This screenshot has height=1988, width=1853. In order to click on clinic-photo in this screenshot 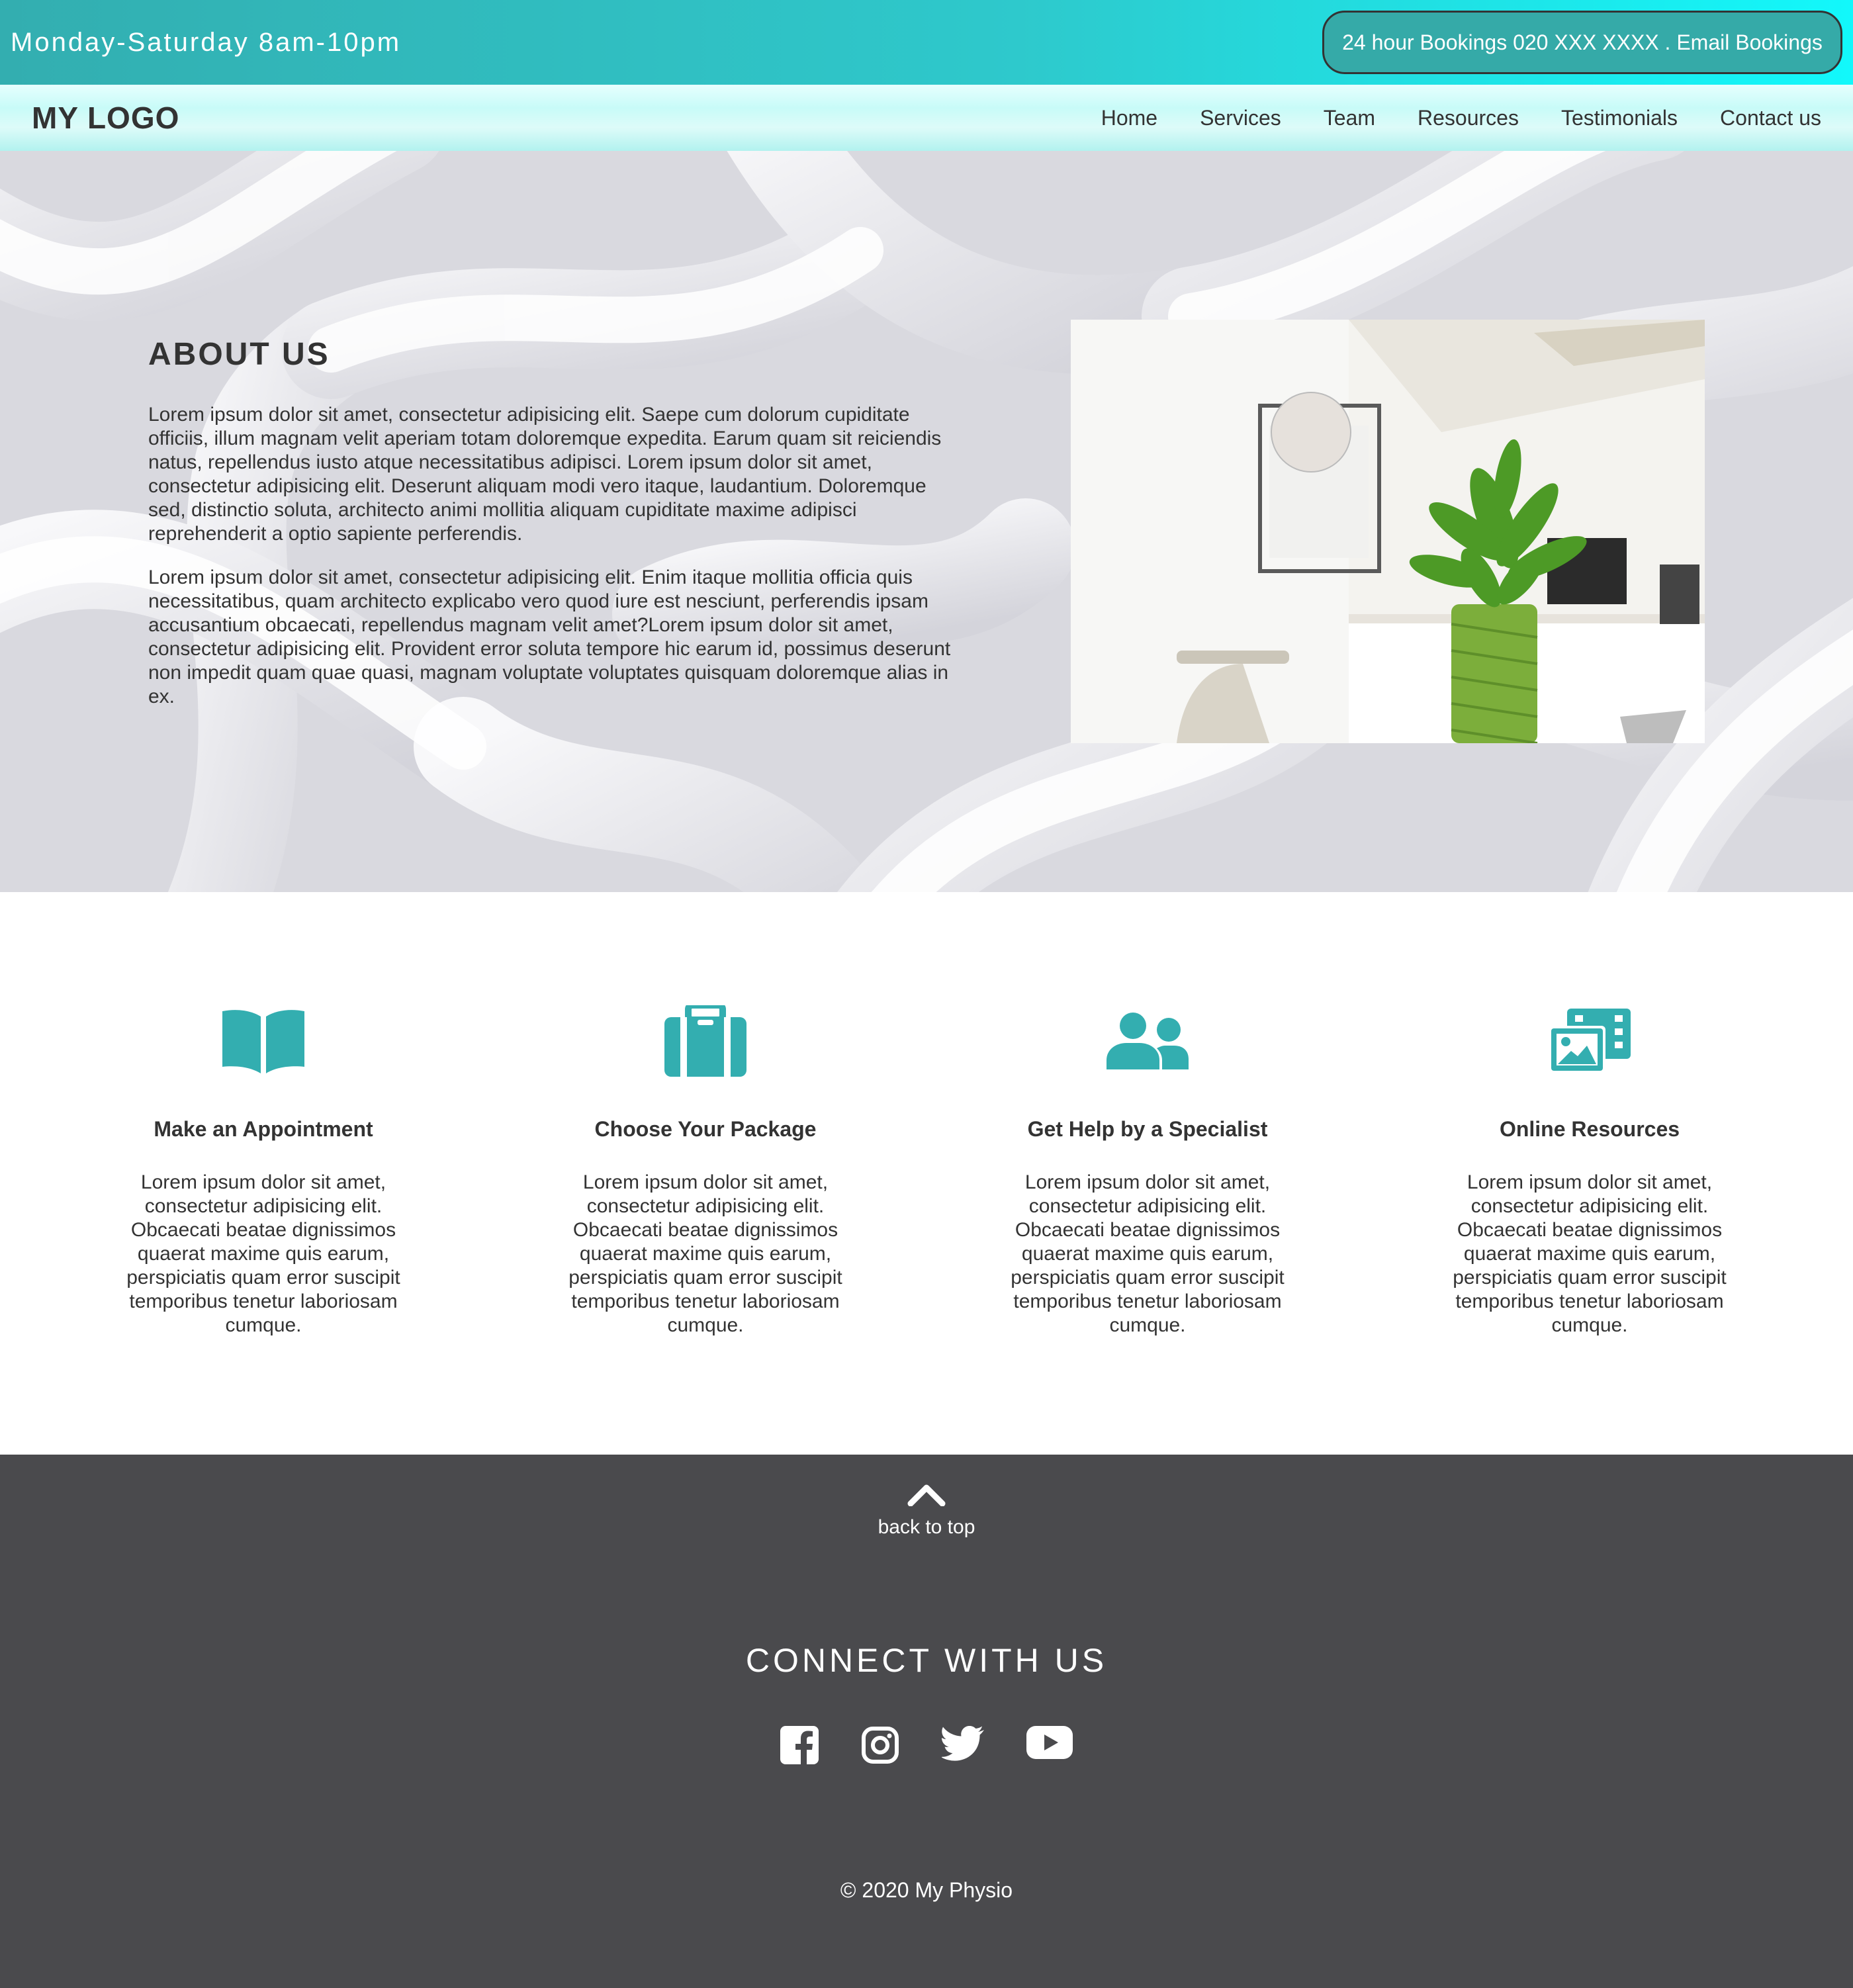, I will do `click(1388, 531)`.